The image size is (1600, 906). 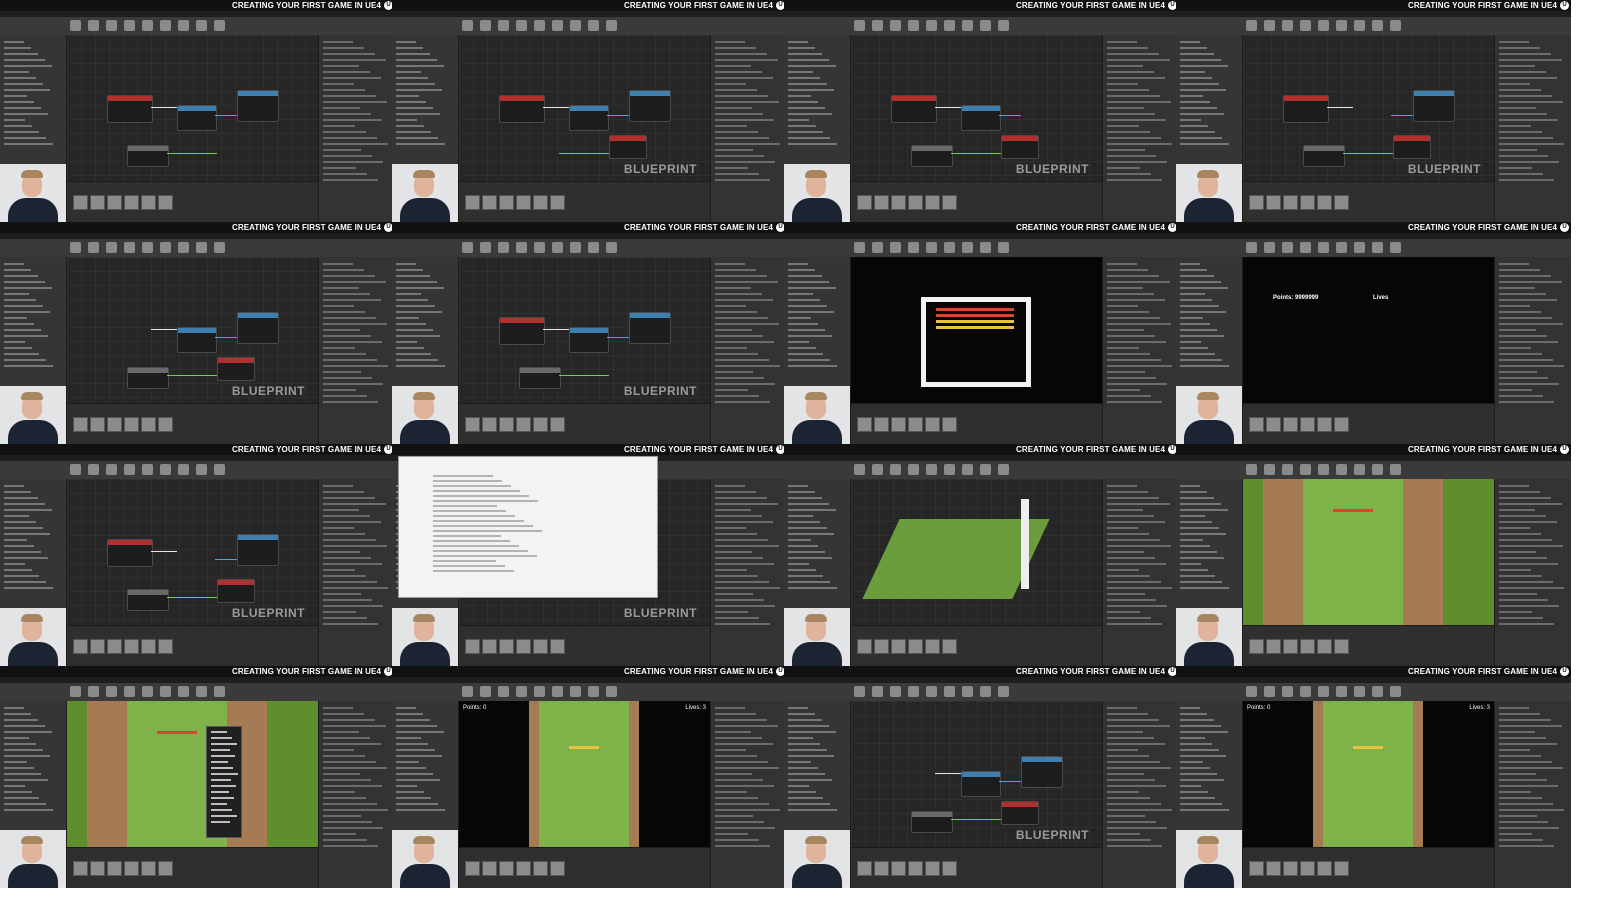 What do you see at coordinates (976, 330) in the screenshot?
I see `viewport` at bounding box center [976, 330].